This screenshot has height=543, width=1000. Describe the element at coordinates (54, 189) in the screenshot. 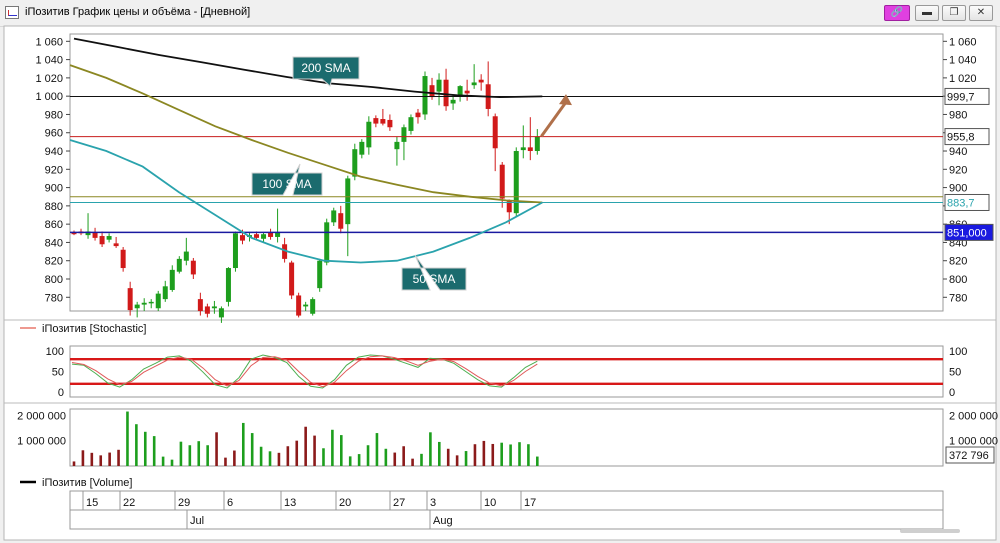

I see `y-tick-label-left: 900` at that location.